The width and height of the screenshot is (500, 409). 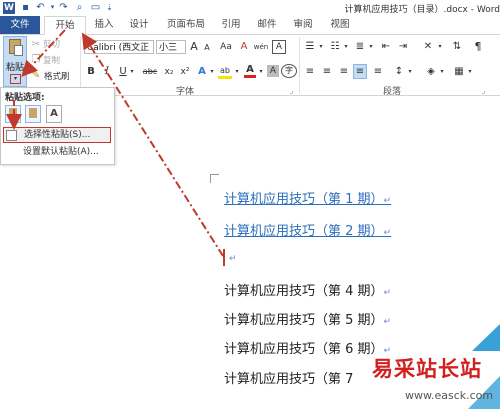 What do you see at coordinates (449, 395) in the screenshot?
I see `watermark-url: www.easck.com` at bounding box center [449, 395].